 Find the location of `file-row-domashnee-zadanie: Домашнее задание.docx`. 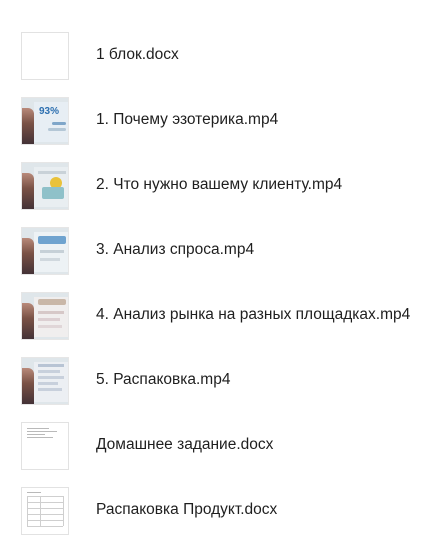

file-row-domashnee-zadanie: Домашнее задание.docx is located at coordinates (222, 445).